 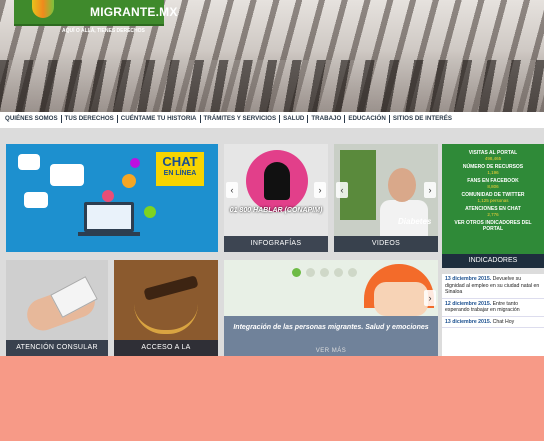 What do you see at coordinates (159, 119) in the screenshot?
I see `nav-item-cuentame-tu-historia: CUÉNTAME TU HISTORIA` at bounding box center [159, 119].